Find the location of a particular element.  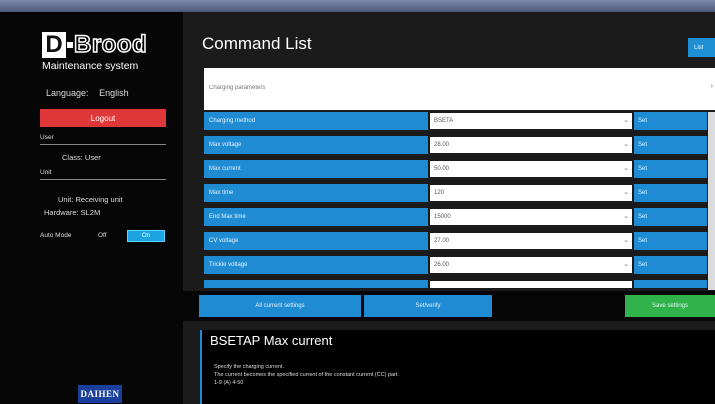

description-line: 1-9 (A) 4-50 is located at coordinates (229, 383).